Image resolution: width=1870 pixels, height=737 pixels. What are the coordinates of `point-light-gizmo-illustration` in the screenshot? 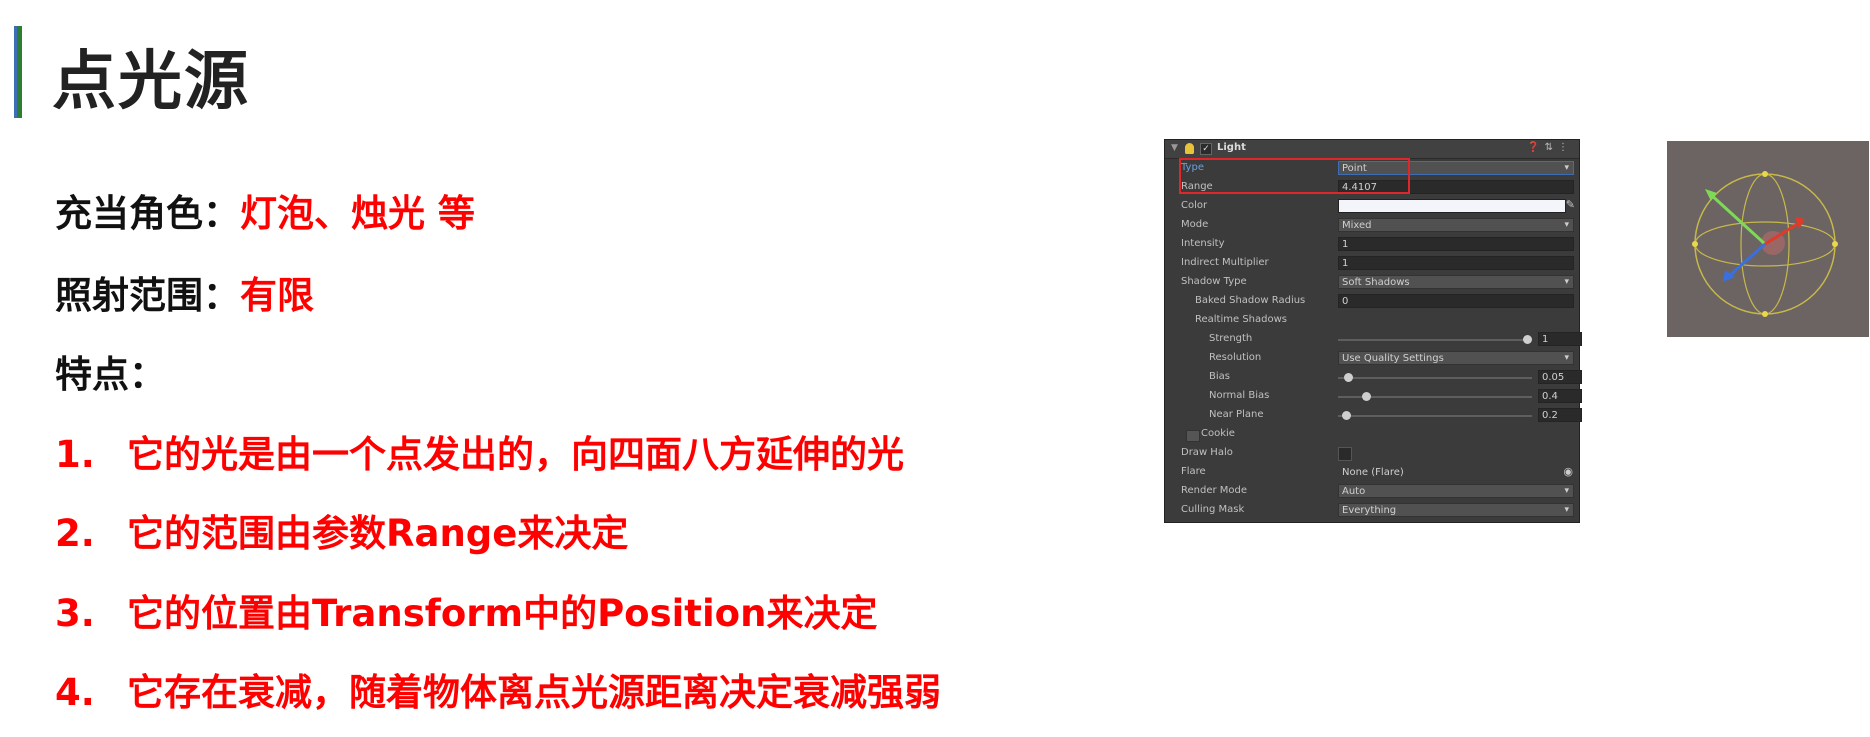 It's located at (1765, 244).